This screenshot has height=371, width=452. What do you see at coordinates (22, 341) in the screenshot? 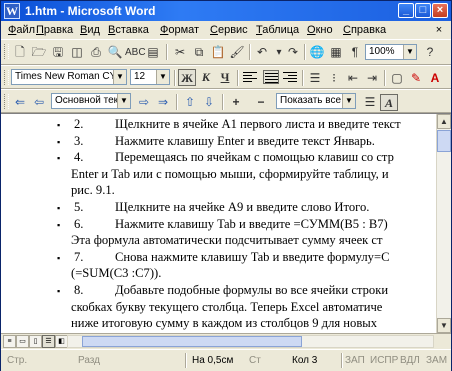
I see `web-view-icon: ▭` at bounding box center [22, 341].